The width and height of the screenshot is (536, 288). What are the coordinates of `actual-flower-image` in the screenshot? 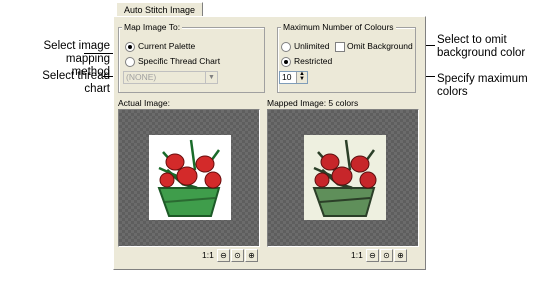 It's located at (190, 177).